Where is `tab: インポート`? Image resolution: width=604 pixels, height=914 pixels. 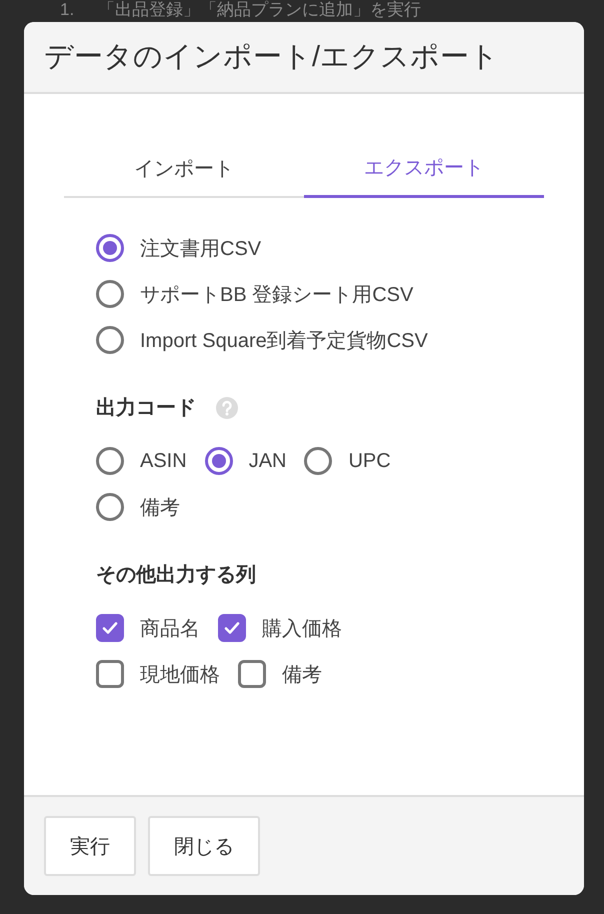 tab: インポート is located at coordinates (184, 169).